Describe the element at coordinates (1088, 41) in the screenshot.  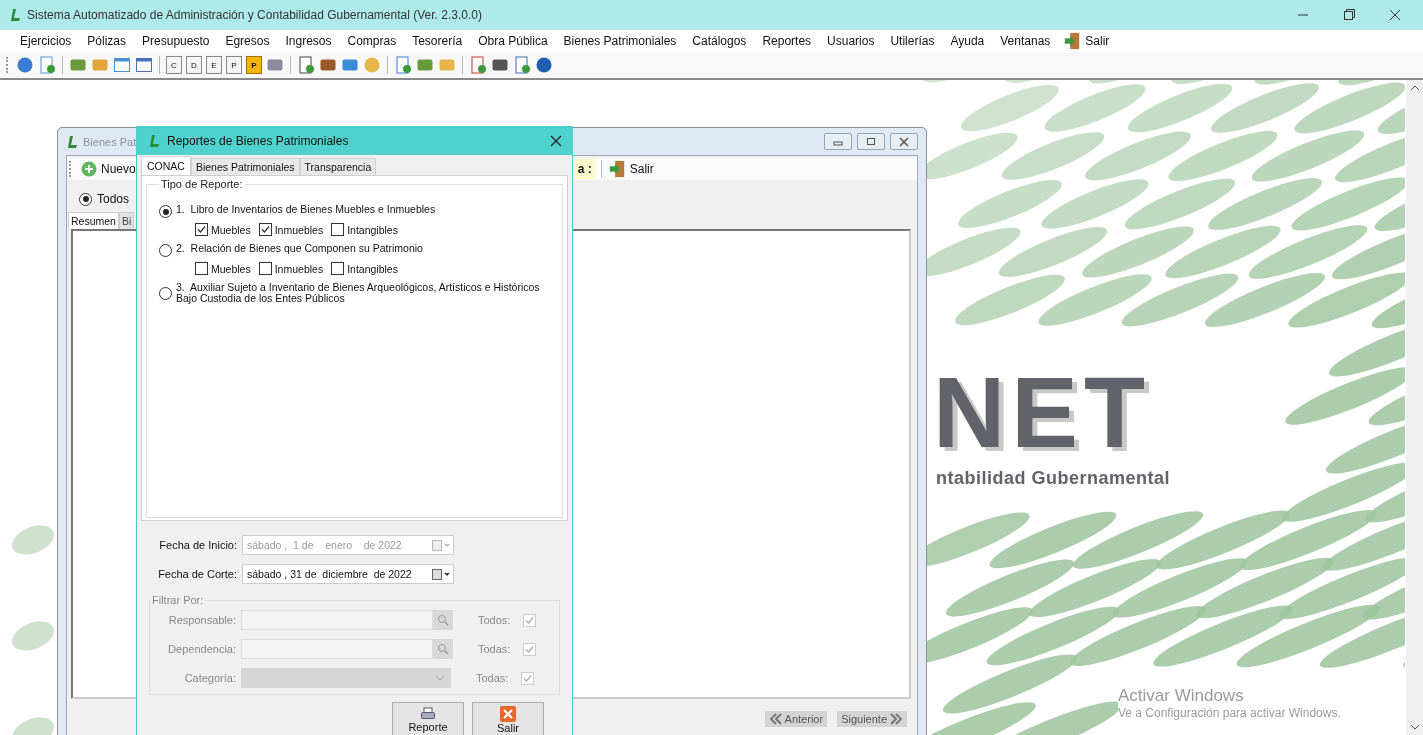
I see `exit-menu-item: Salir` at that location.